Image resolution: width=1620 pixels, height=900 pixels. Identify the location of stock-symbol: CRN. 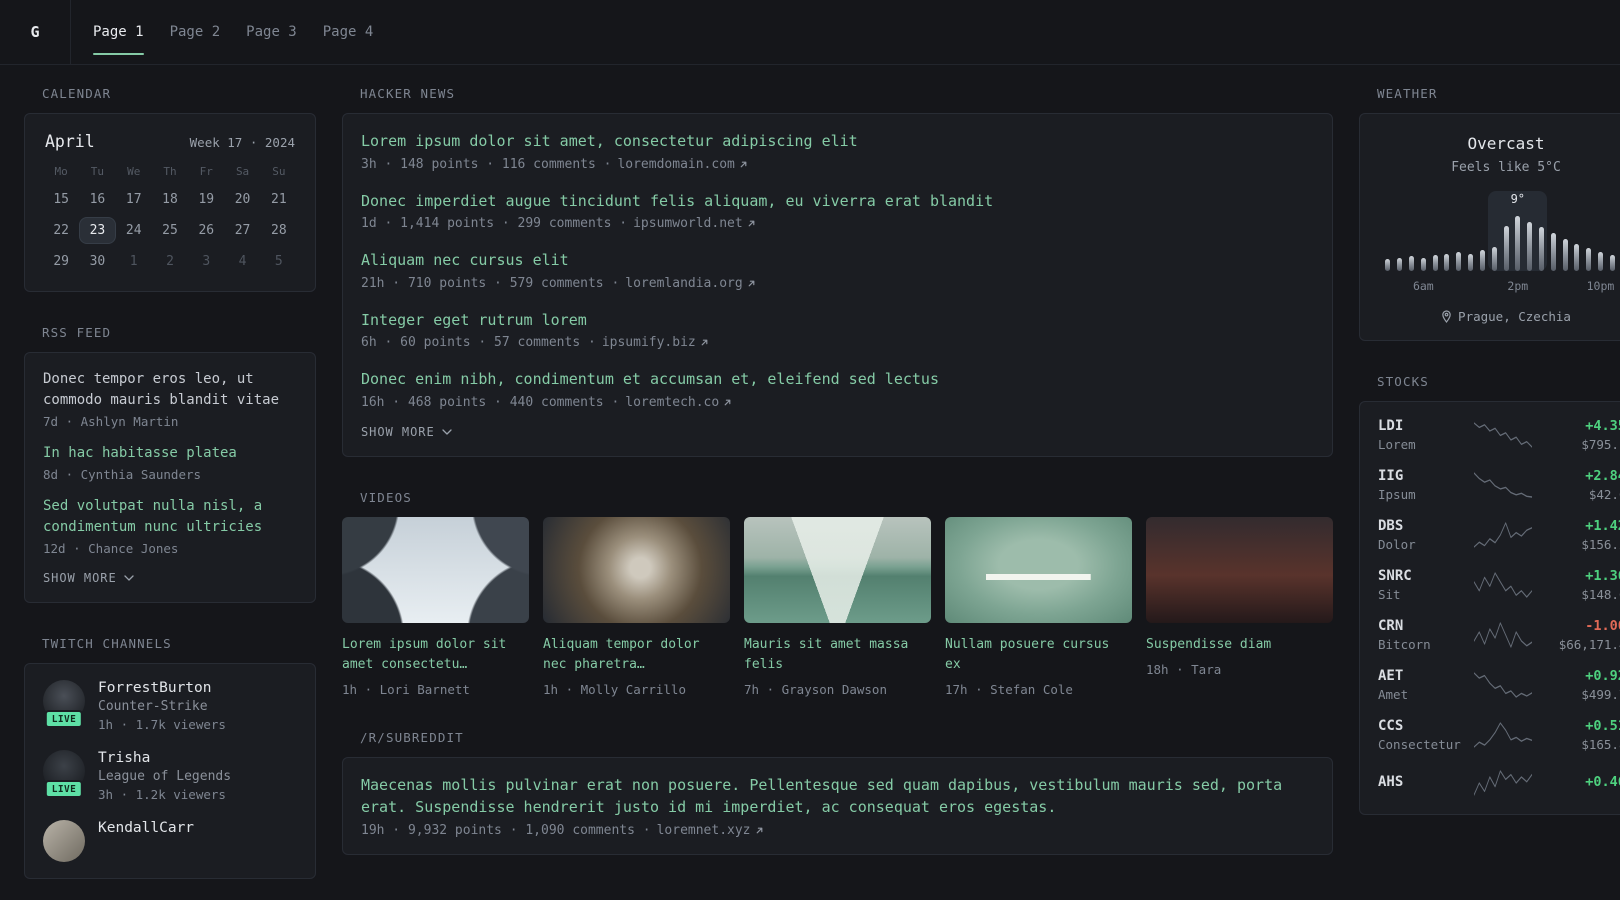
(1421, 626).